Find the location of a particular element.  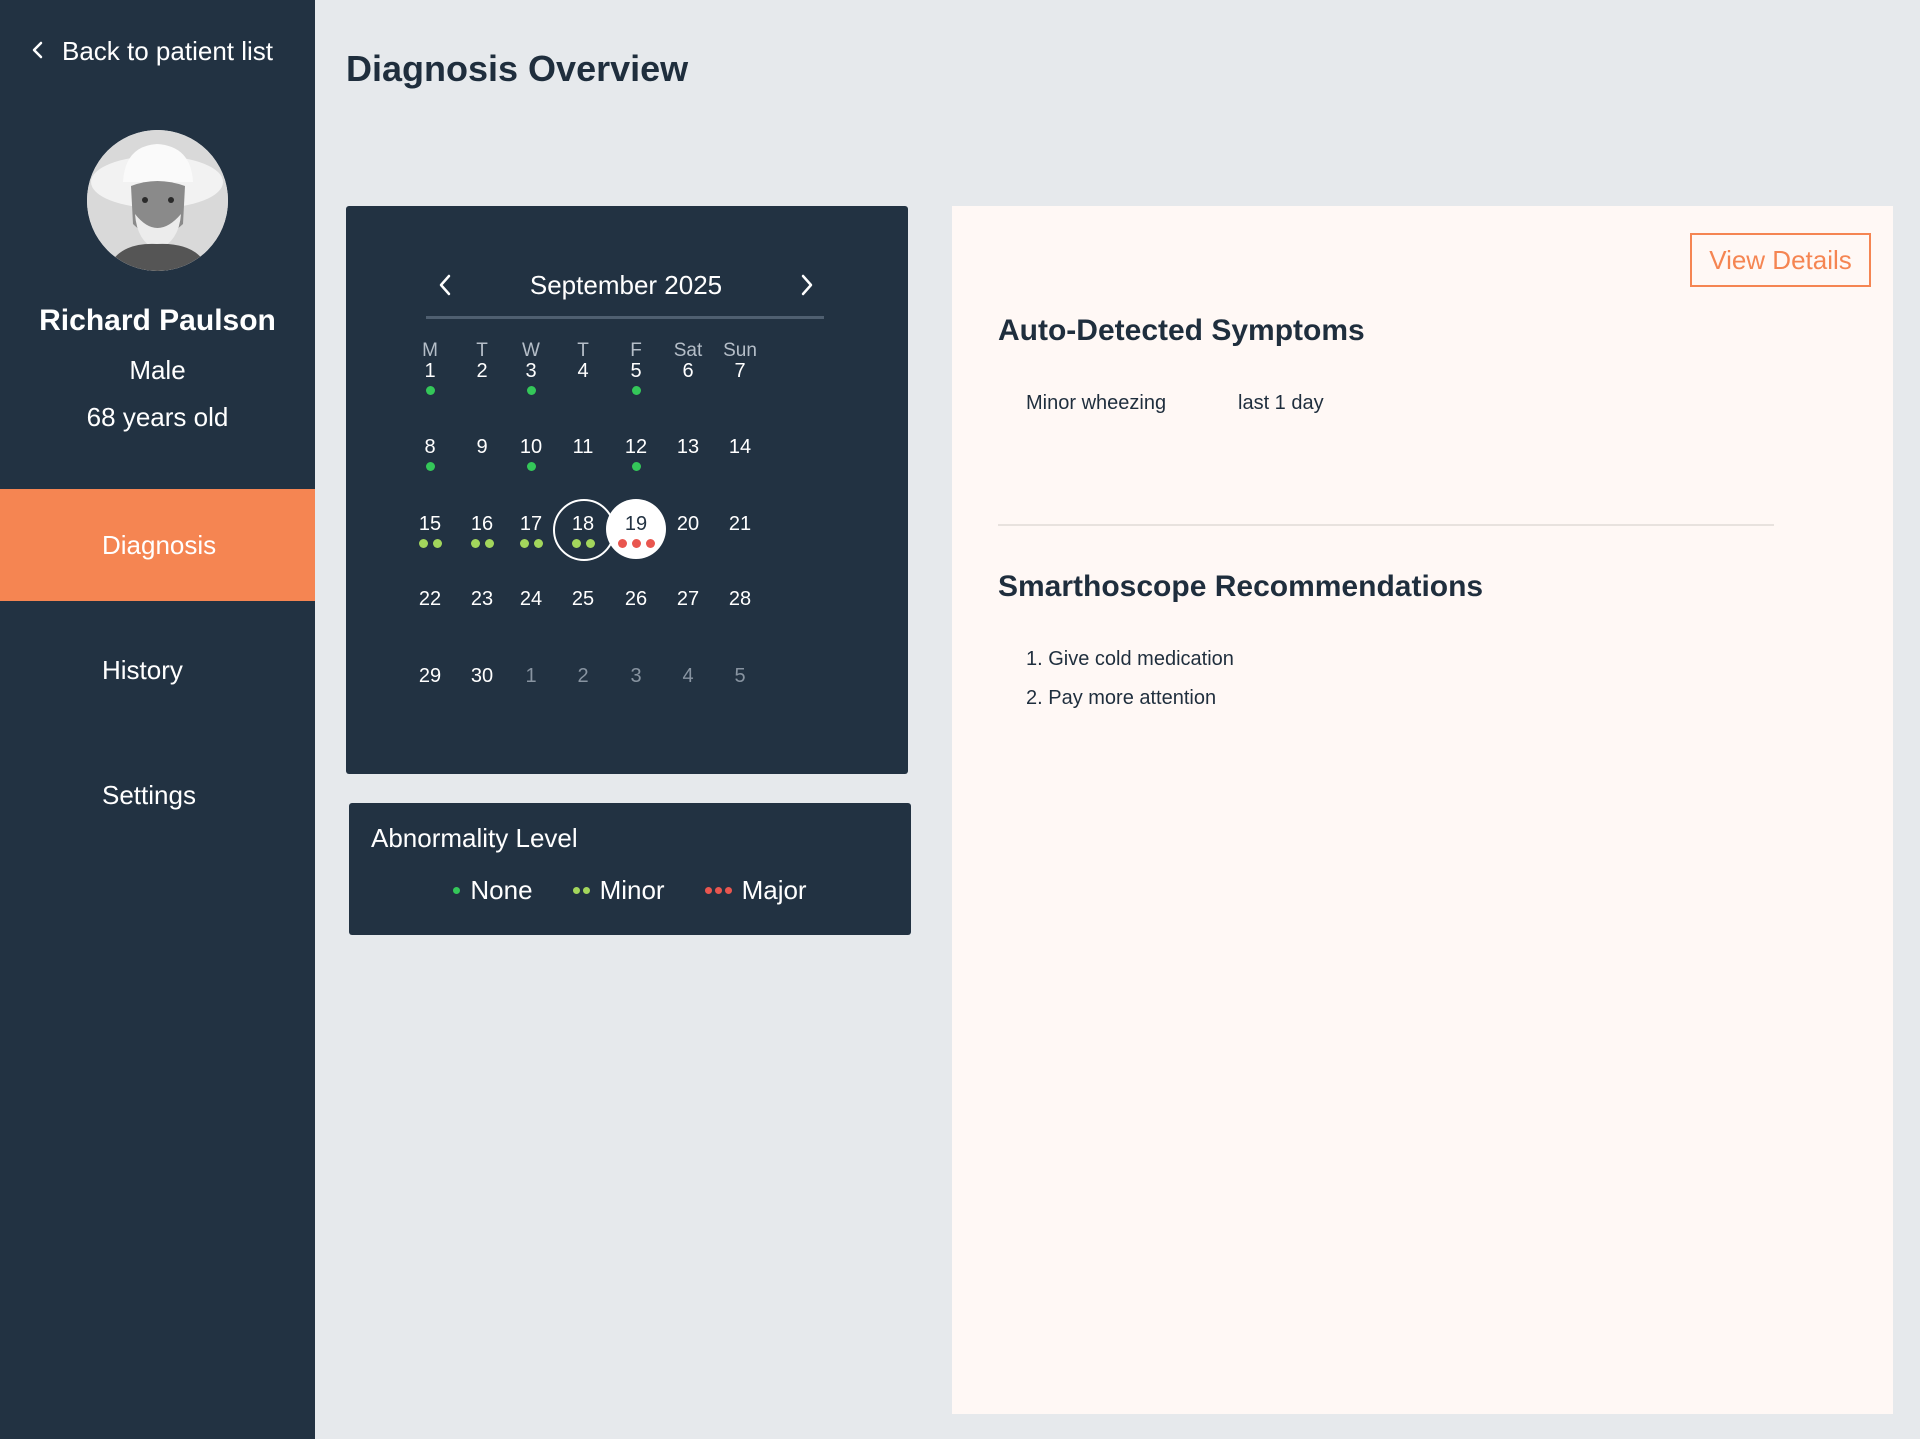

calendar-day: 20 is located at coordinates (688, 529).